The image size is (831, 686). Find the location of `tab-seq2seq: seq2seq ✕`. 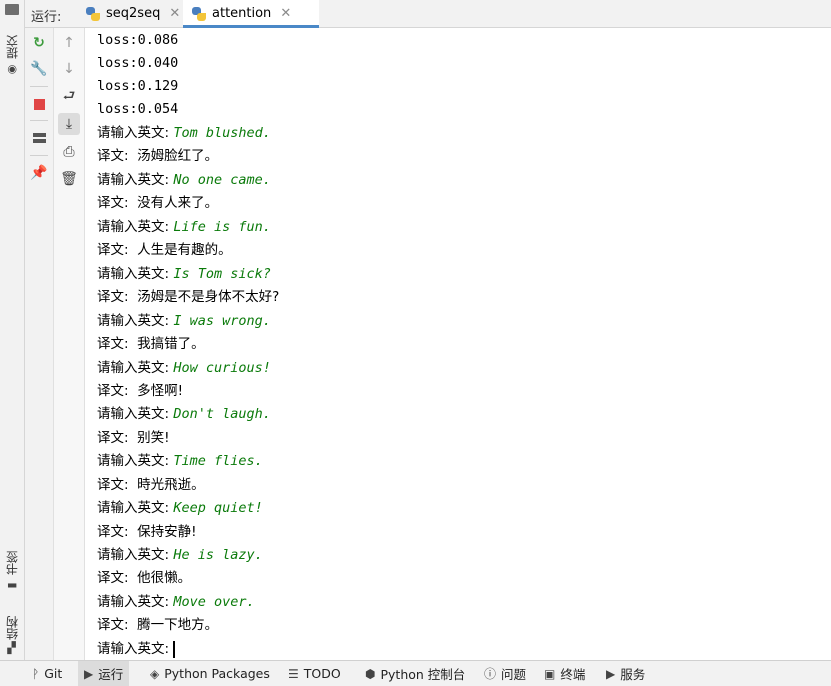

tab-seq2seq: seq2seq ✕ is located at coordinates (131, 13).